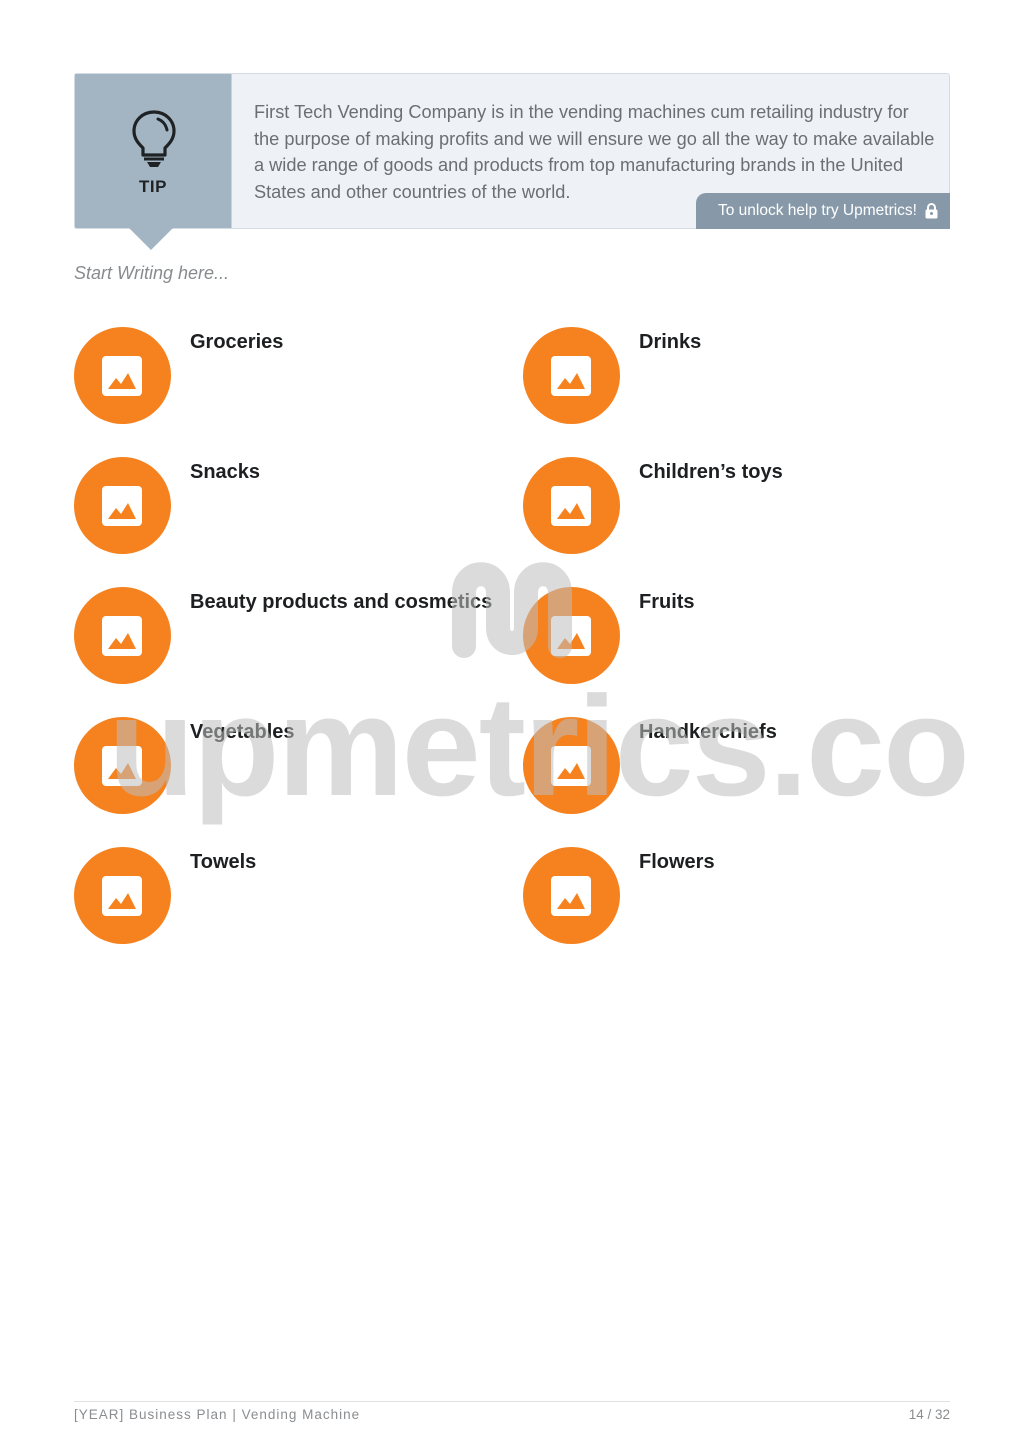 This screenshot has height=1449, width=1024. I want to click on footer-title: [YEAR] Business Plan | Vending Machine, so click(217, 1414).